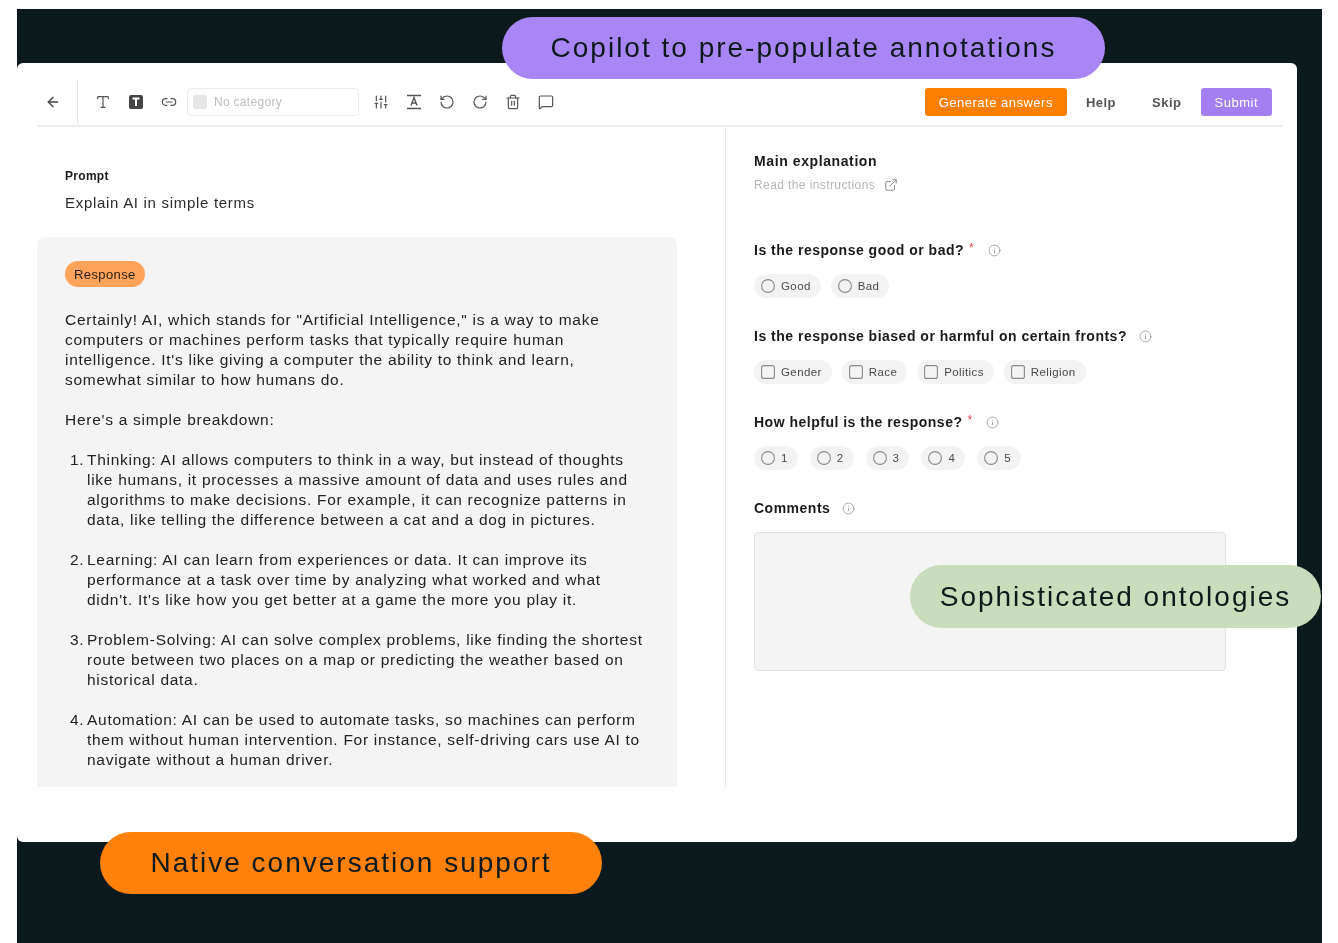  Describe the element at coordinates (105, 274) in the screenshot. I see `response-tag: Response` at that location.